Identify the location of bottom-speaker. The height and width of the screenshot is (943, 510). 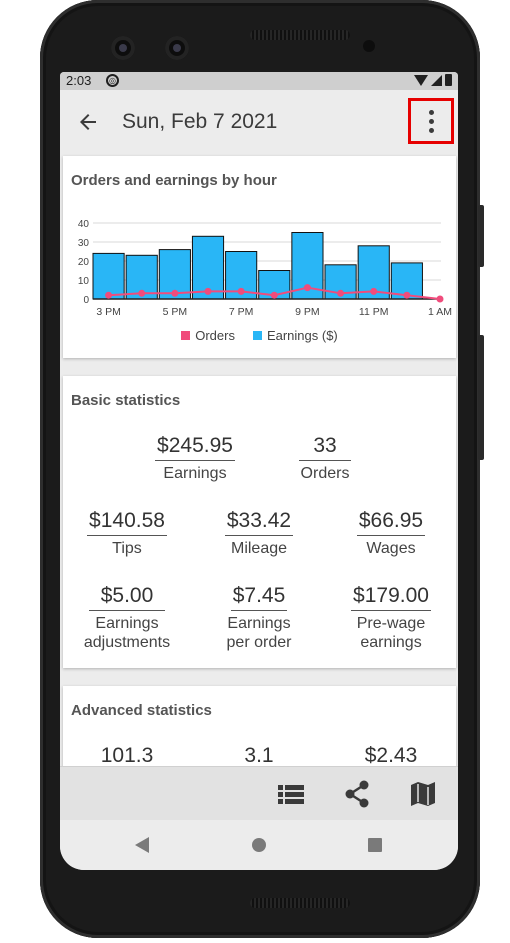
(300, 903).